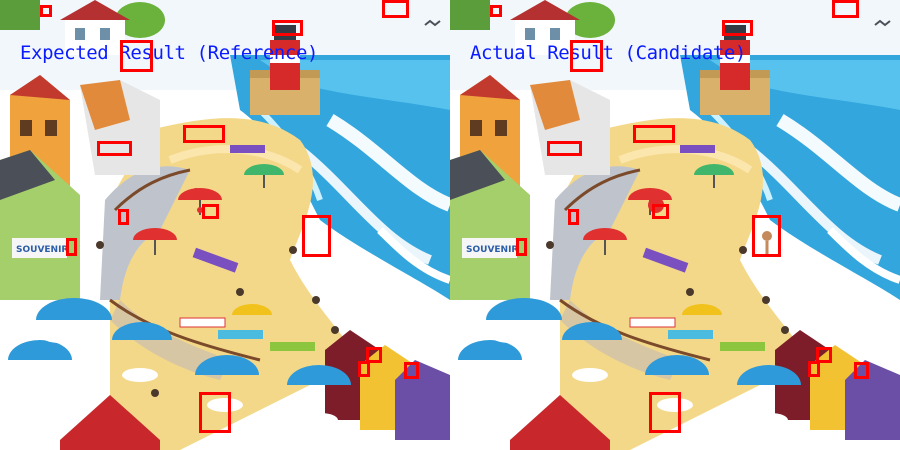 This screenshot has width=900, height=450. Describe the element at coordinates (608, 53) in the screenshot. I see `candidate-caption: Actual Result (Candidate)` at that location.